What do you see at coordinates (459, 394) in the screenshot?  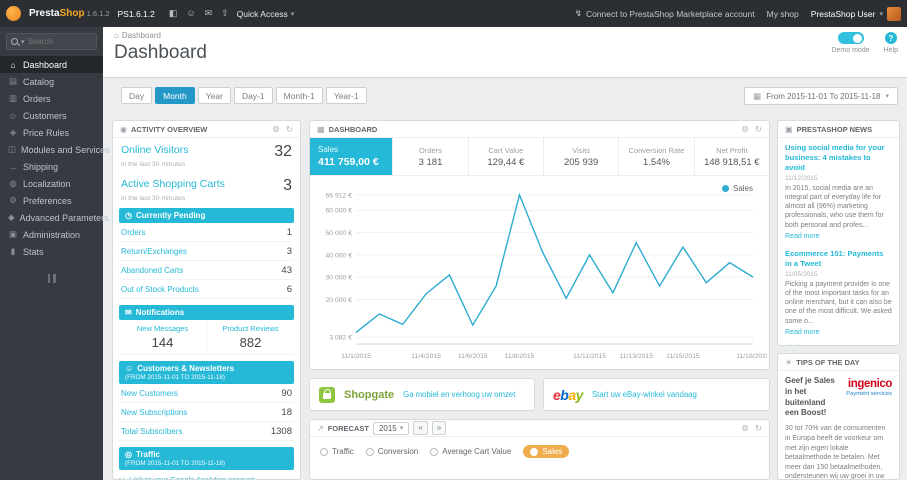 I see `shopgate-link: Ga mobiel en verhoog uw omzet` at bounding box center [459, 394].